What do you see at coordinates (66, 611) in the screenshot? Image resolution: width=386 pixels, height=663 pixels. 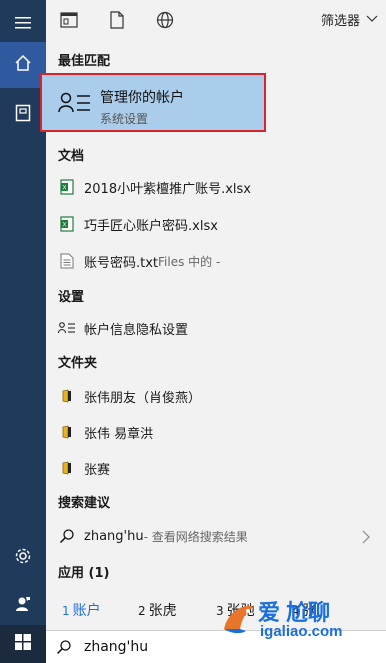 I see `tab-number: 1` at bounding box center [66, 611].